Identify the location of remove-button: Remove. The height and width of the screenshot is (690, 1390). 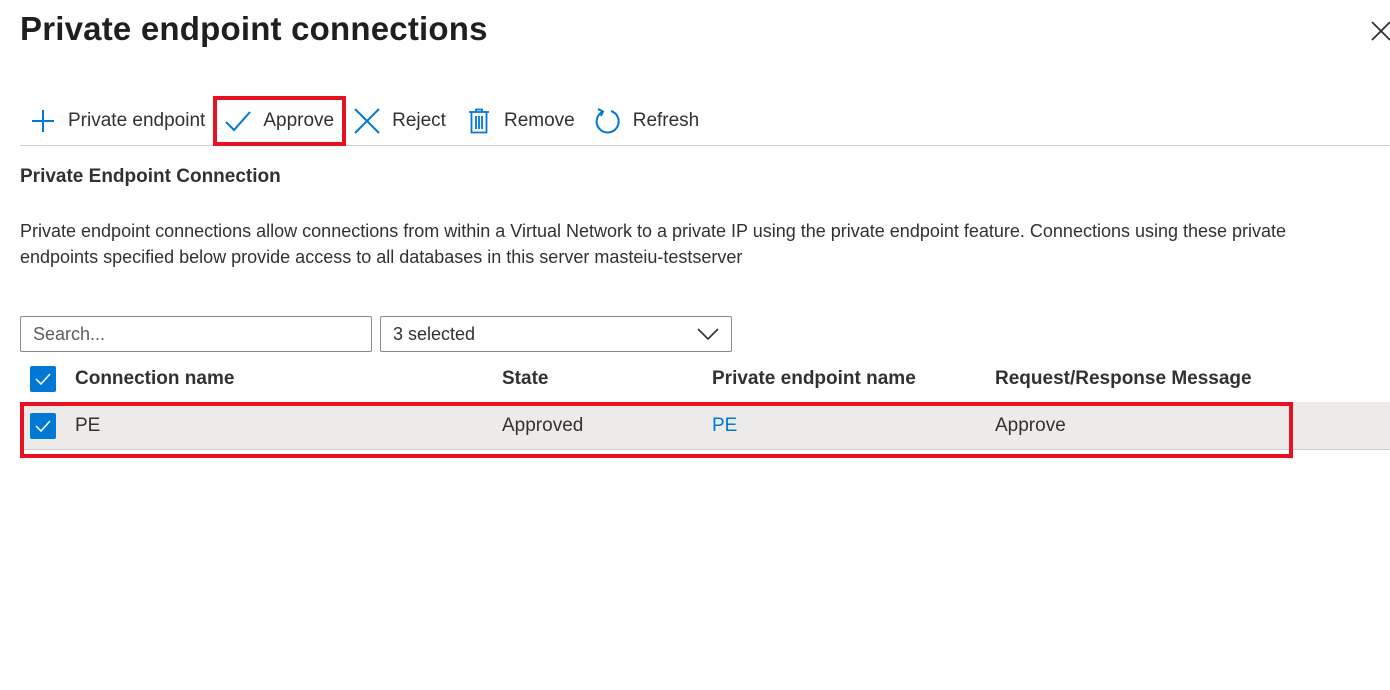
(520, 121).